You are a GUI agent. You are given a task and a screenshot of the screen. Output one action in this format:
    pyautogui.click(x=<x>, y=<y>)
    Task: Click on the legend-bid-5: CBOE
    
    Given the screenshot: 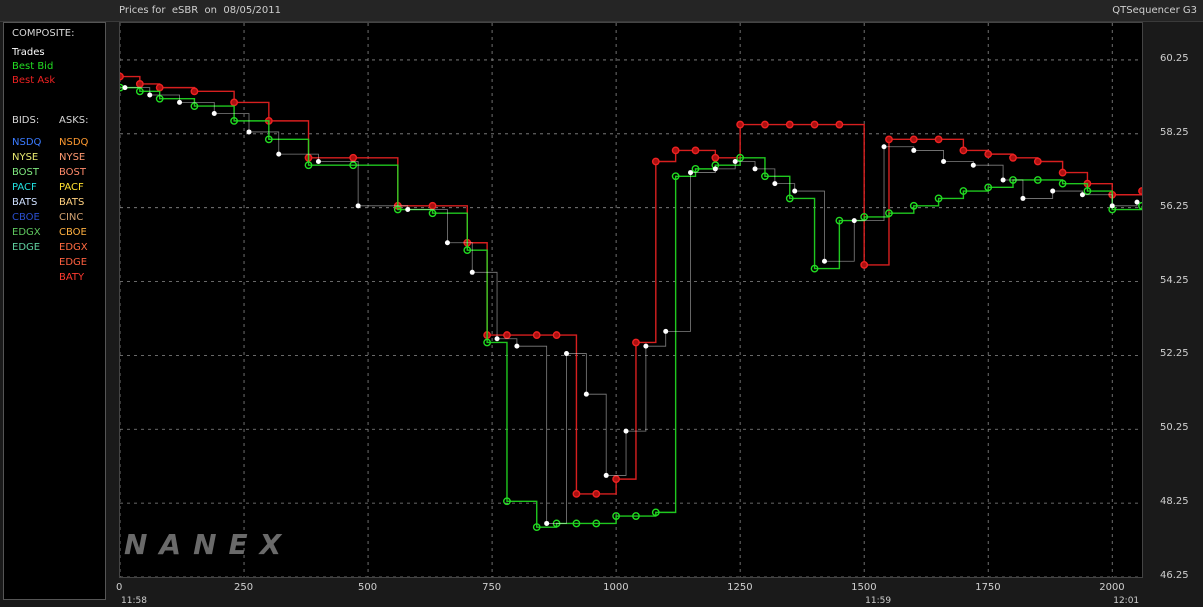 What is the action you would take?
    pyautogui.click(x=26, y=217)
    